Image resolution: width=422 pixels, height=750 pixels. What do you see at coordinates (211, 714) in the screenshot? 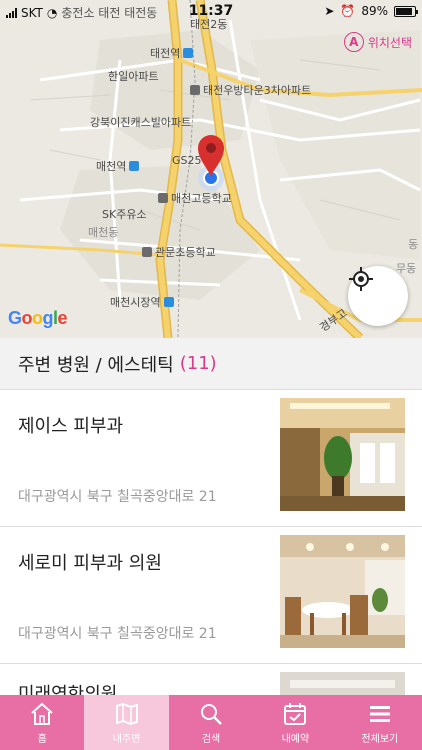
I see `search-icon` at bounding box center [211, 714].